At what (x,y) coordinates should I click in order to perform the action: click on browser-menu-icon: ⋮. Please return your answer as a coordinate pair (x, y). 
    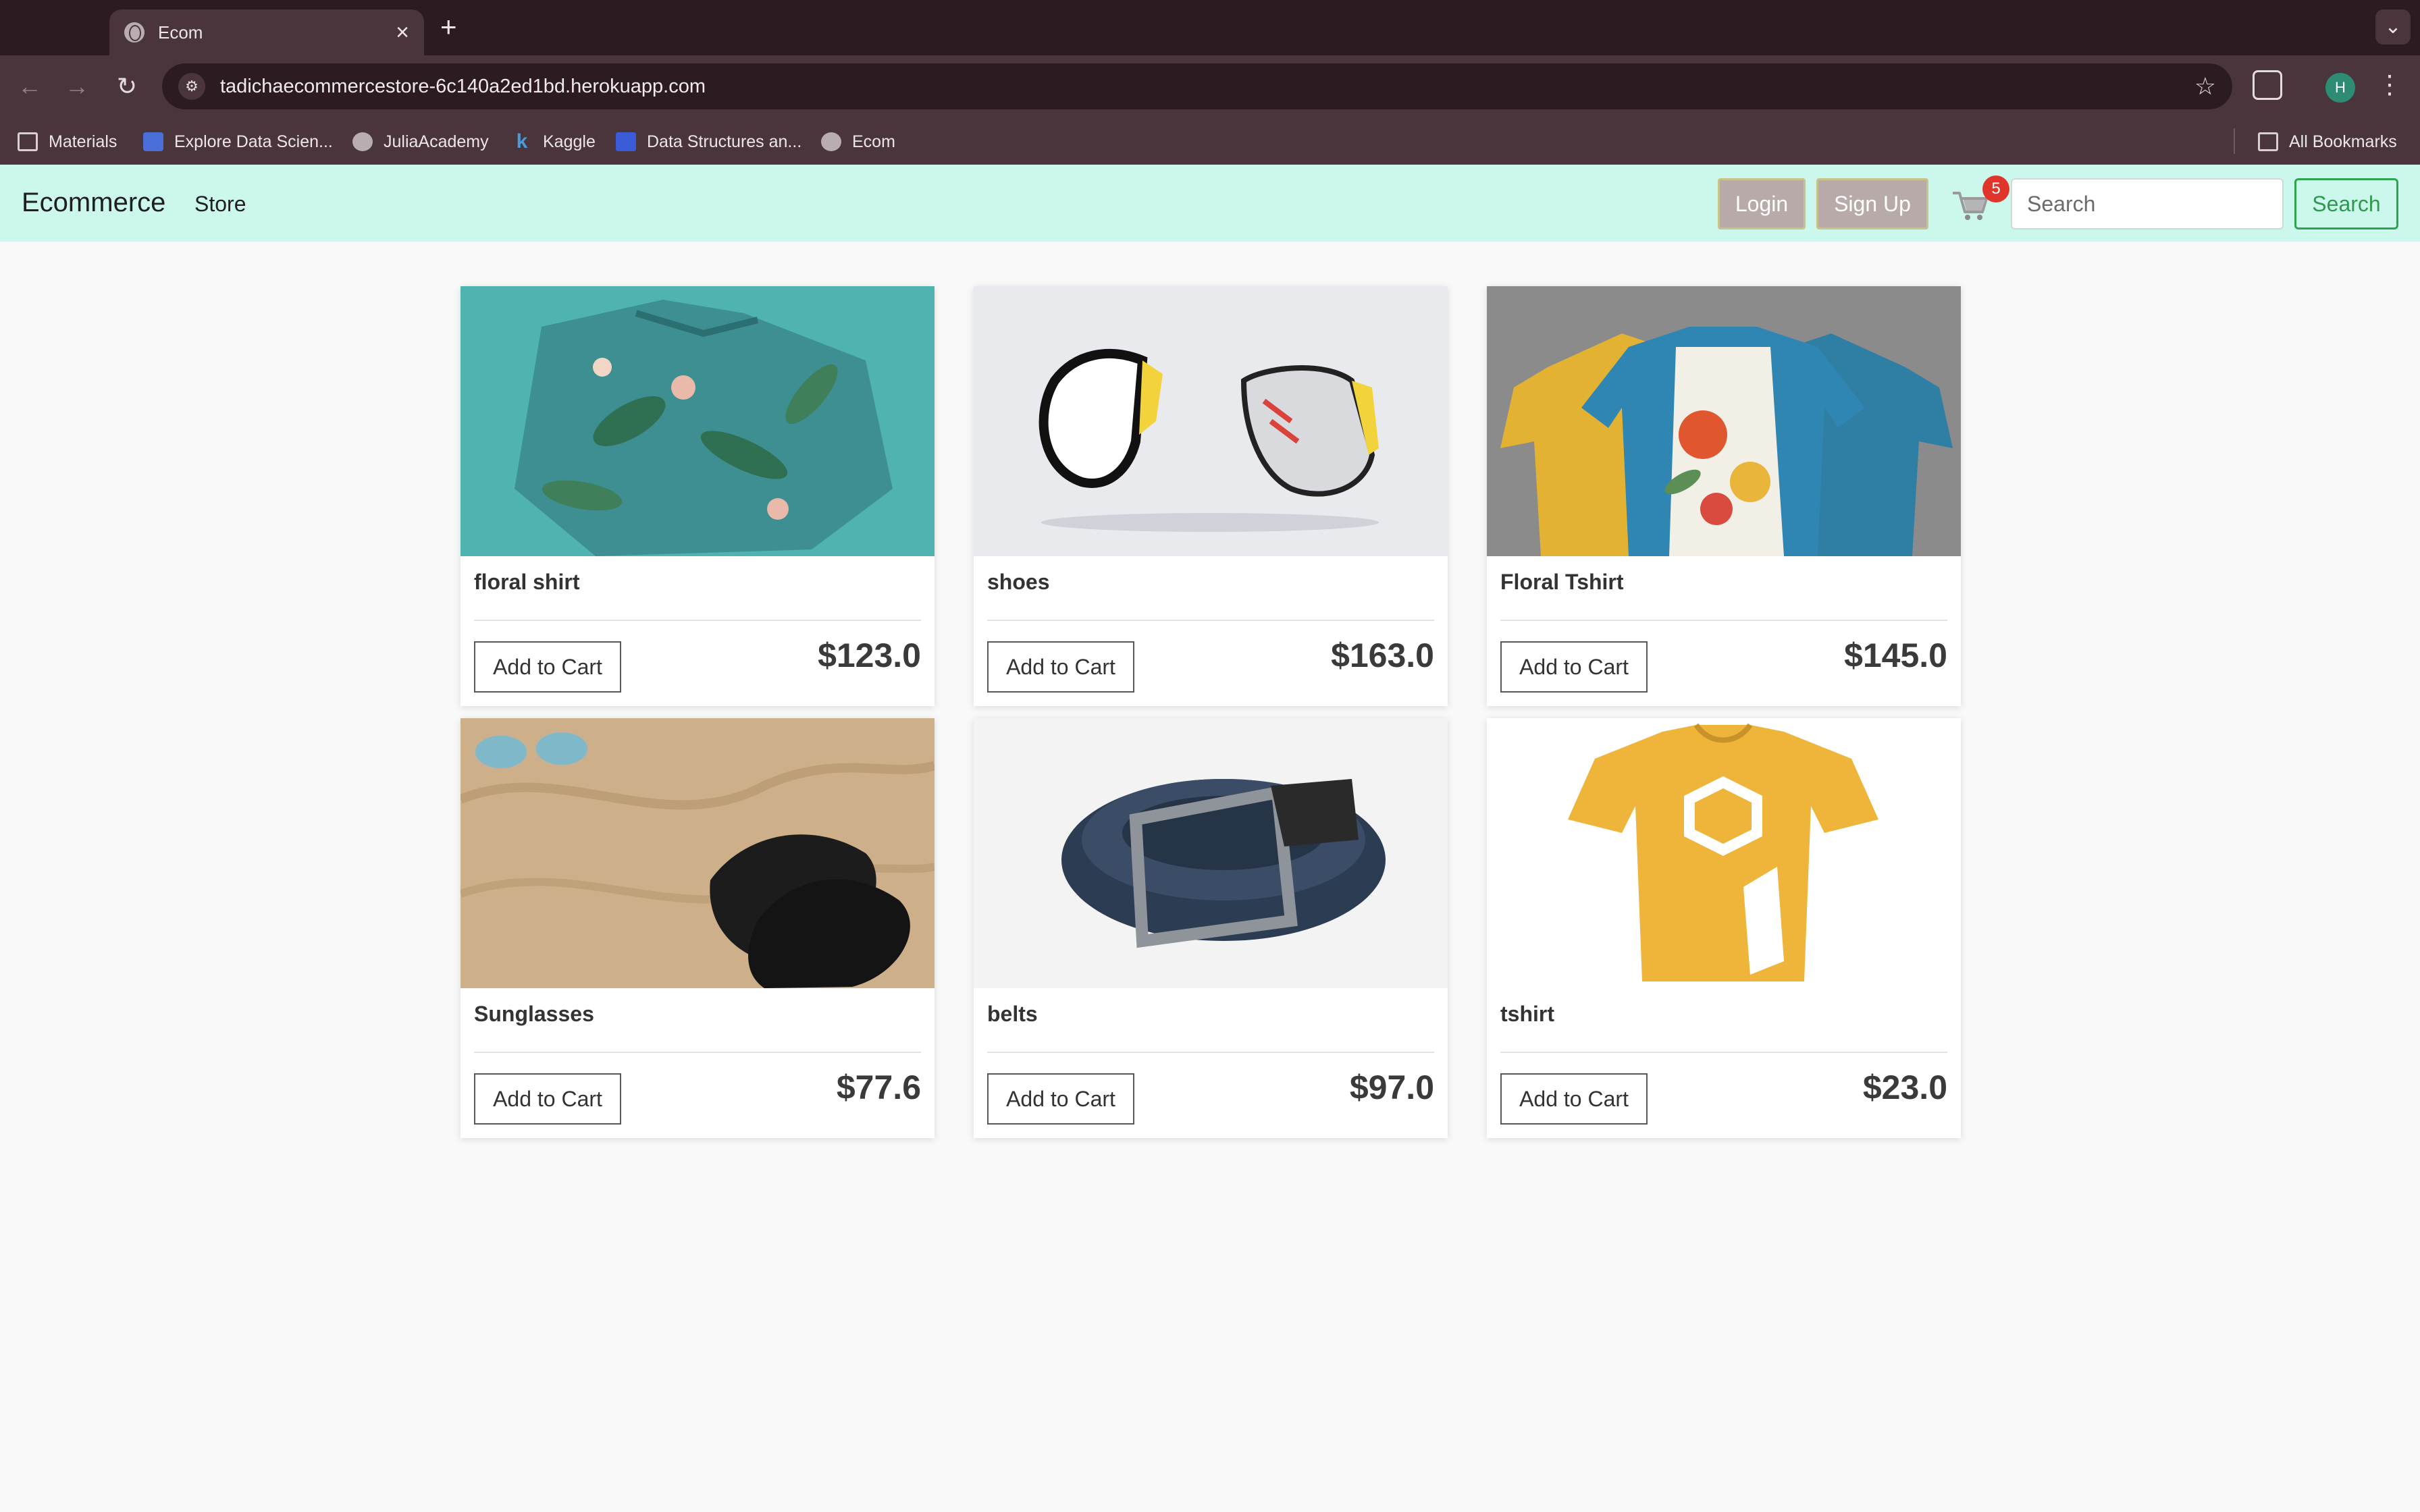
    Looking at the image, I should click on (2389, 85).